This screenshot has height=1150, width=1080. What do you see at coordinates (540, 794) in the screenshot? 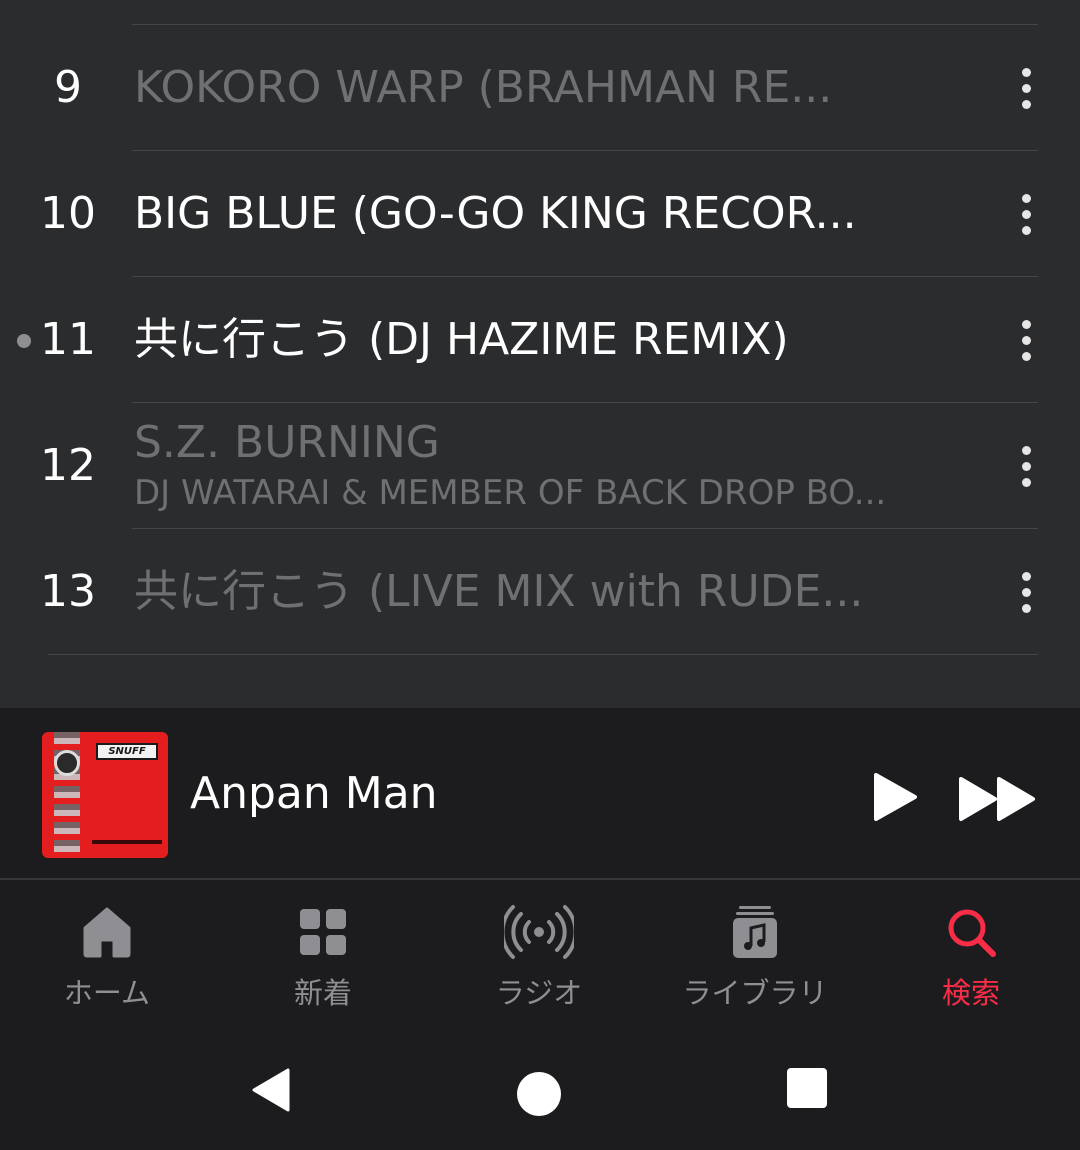
I see `mini-player: SNUFF Anpan Man` at bounding box center [540, 794].